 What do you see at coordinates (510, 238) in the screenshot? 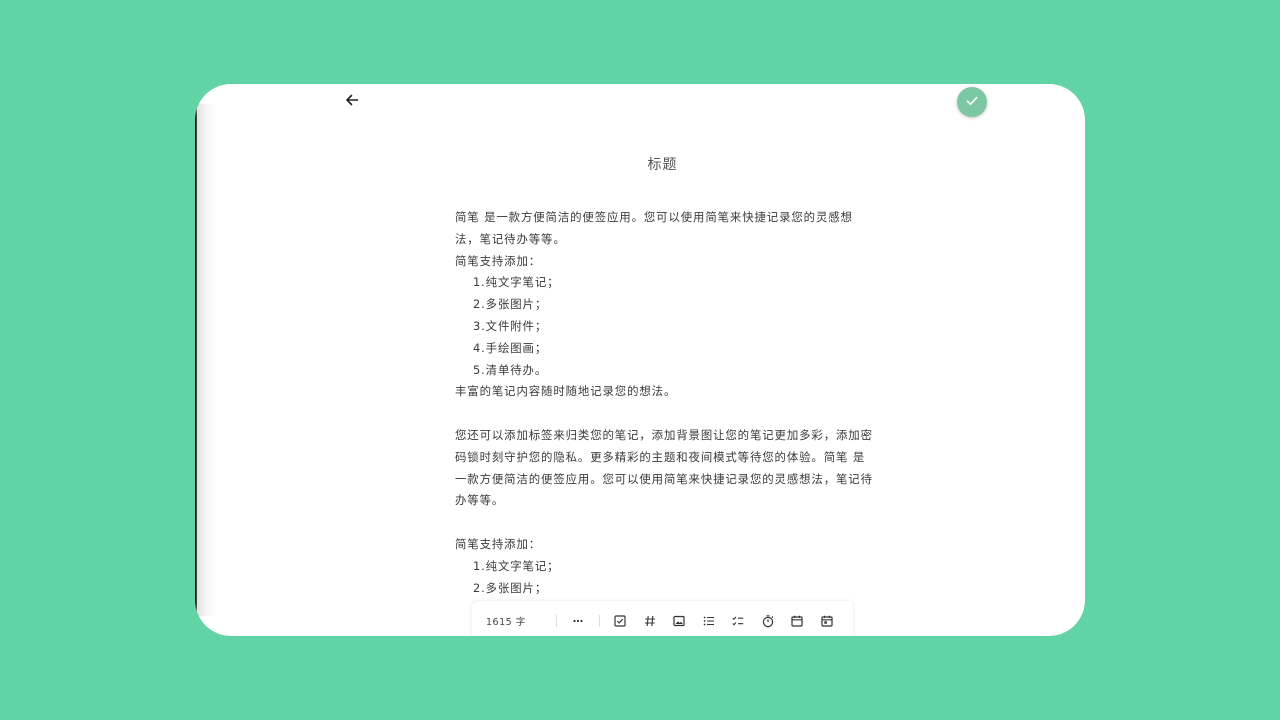
I see `note-line: 法，笔记待办等等。` at bounding box center [510, 238].